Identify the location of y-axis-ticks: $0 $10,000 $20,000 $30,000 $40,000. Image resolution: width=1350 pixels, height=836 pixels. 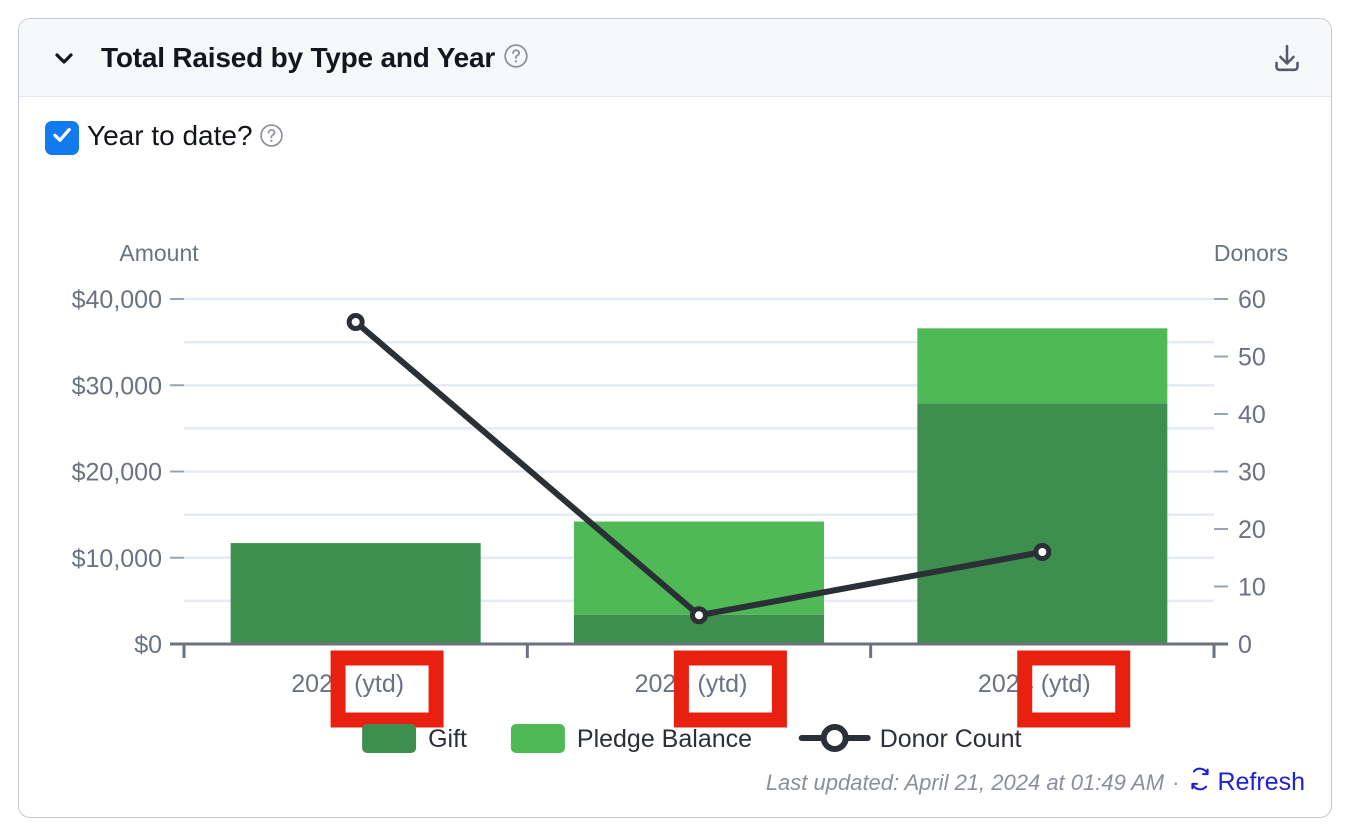
(128, 472).